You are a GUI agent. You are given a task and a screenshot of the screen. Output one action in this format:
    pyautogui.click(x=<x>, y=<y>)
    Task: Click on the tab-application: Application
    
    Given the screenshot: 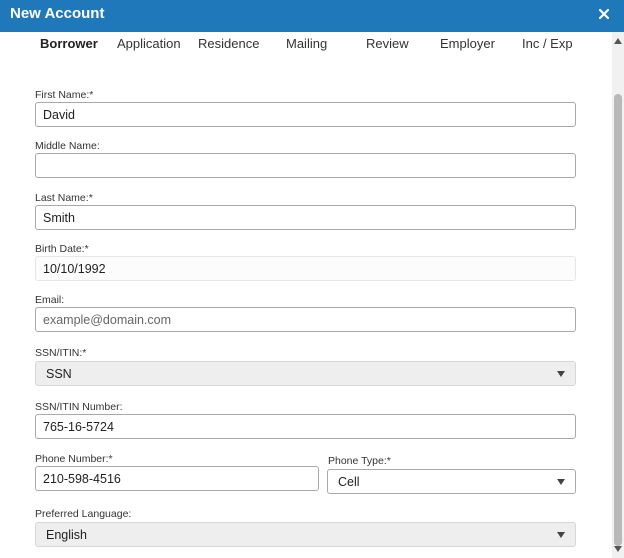 What is the action you would take?
    pyautogui.click(x=149, y=43)
    